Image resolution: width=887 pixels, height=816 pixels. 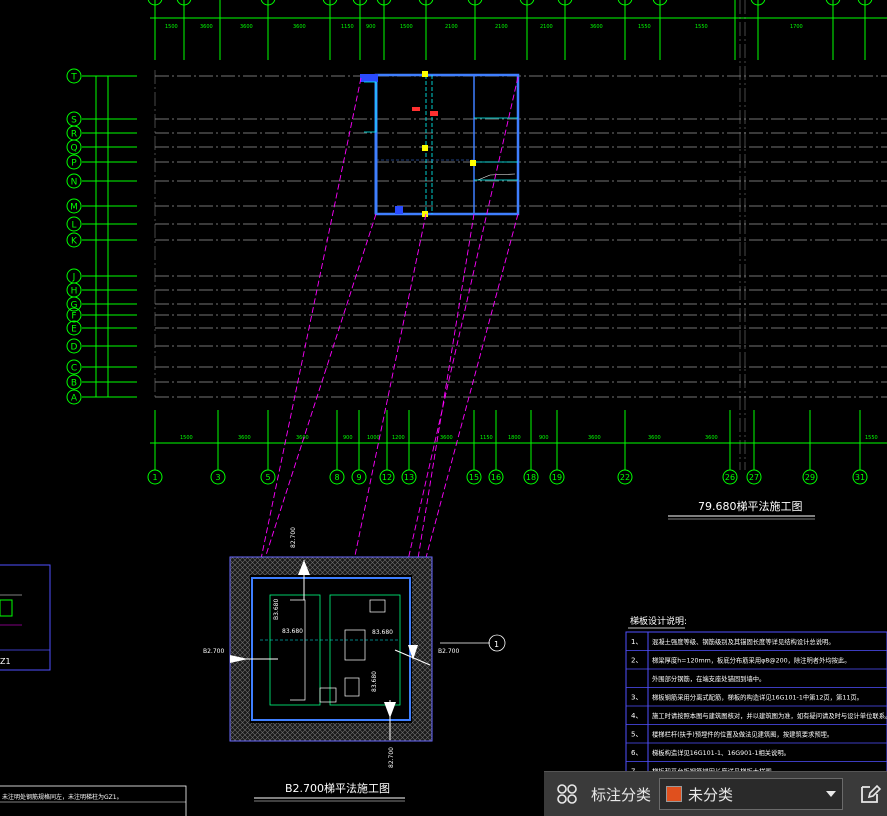 I want to click on bottom-left-note: 未注明处钢筋规格同左，未注明梯柱为GZ1。, so click(x=93, y=800).